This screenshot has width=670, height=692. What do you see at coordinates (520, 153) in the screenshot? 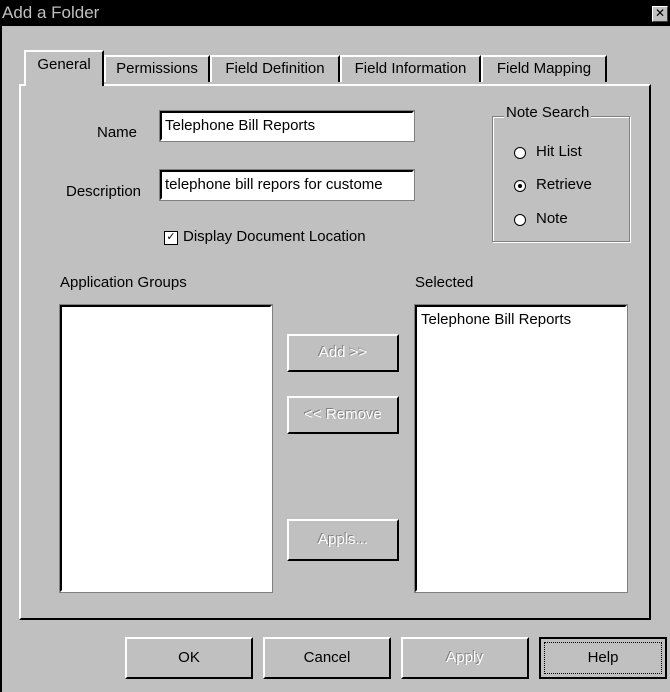
I see `radio-hit-list` at bounding box center [520, 153].